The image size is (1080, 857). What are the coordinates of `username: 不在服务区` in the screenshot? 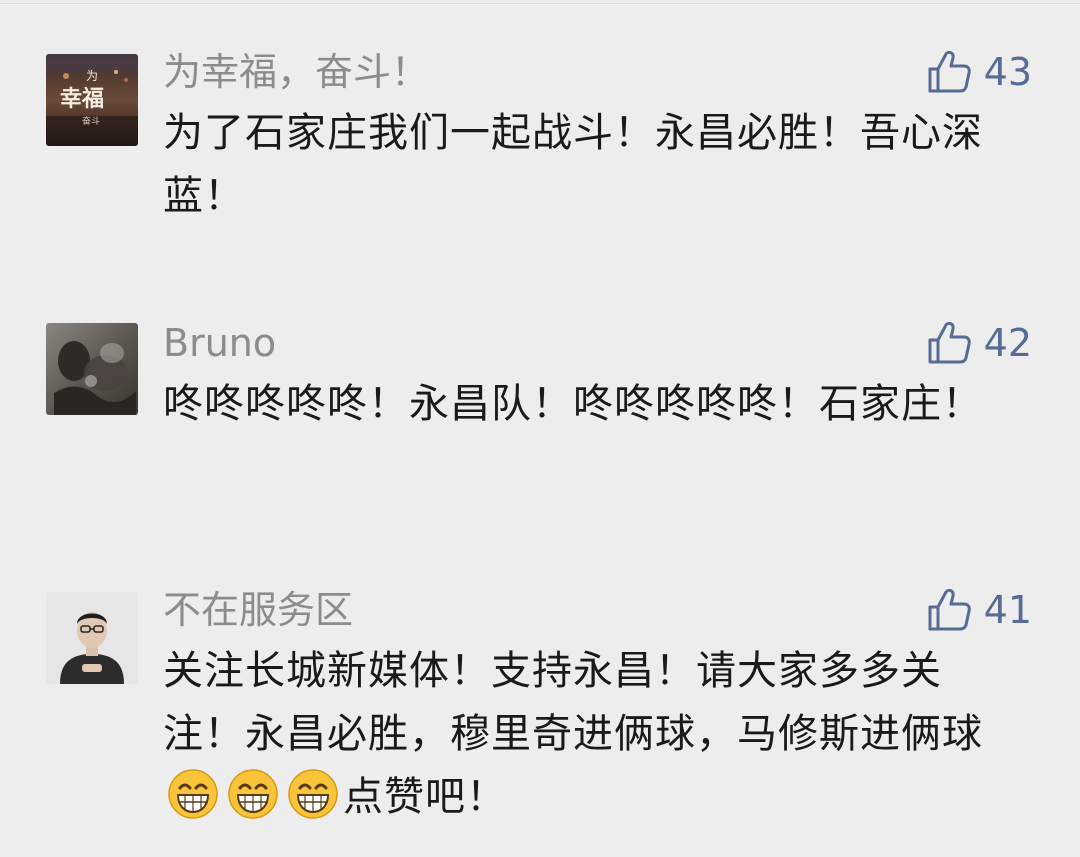 It's located at (258, 610).